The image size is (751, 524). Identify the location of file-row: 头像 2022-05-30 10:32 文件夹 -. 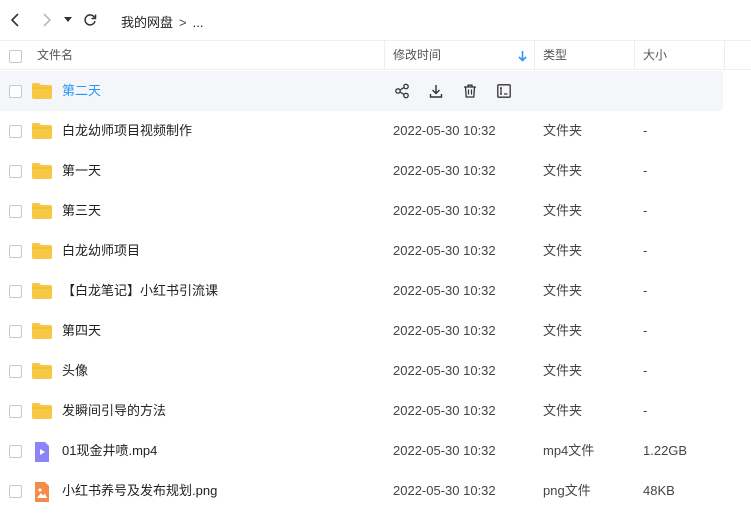
(375, 371).